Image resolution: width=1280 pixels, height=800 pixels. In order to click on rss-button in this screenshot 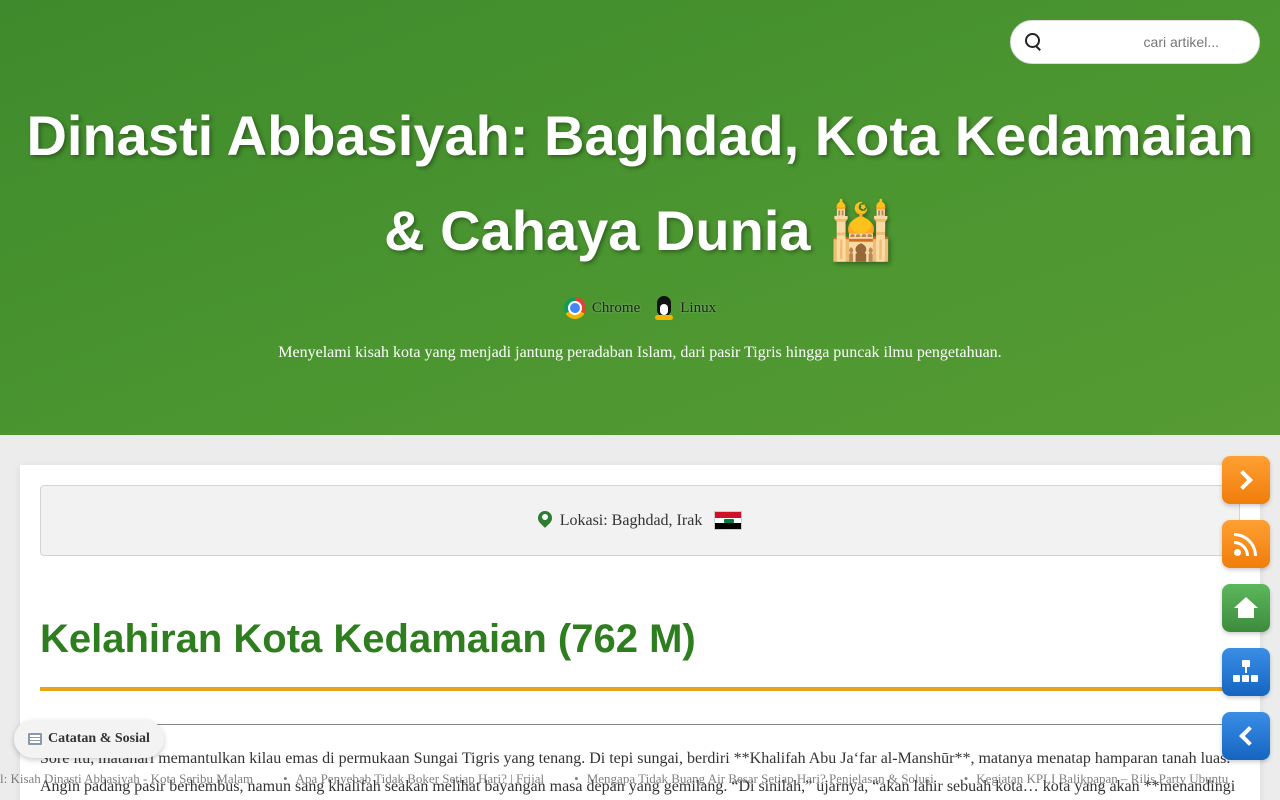, I will do `click(1246, 544)`.